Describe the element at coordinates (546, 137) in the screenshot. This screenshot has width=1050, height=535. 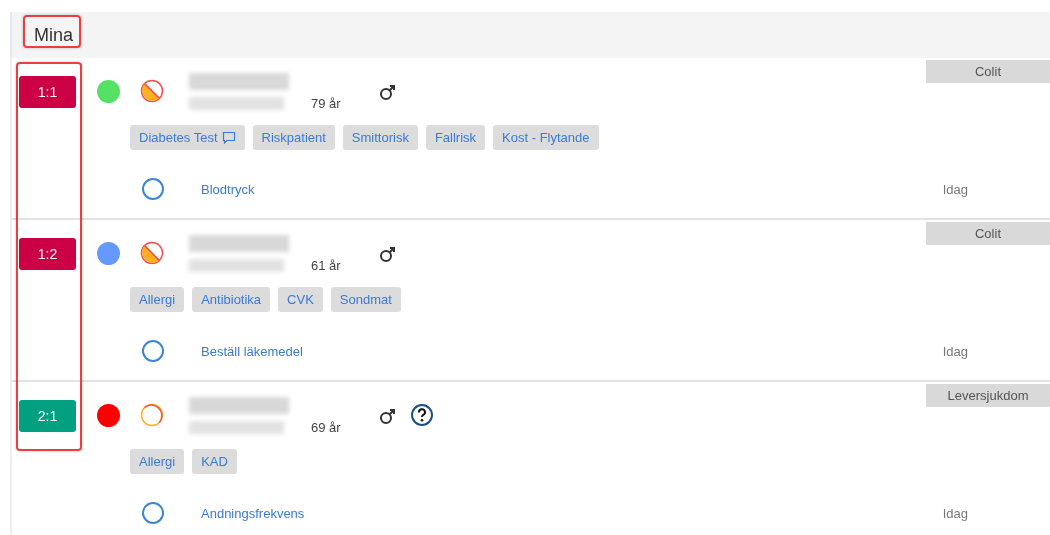
I see `patient-tag: Kost - Flytande` at that location.